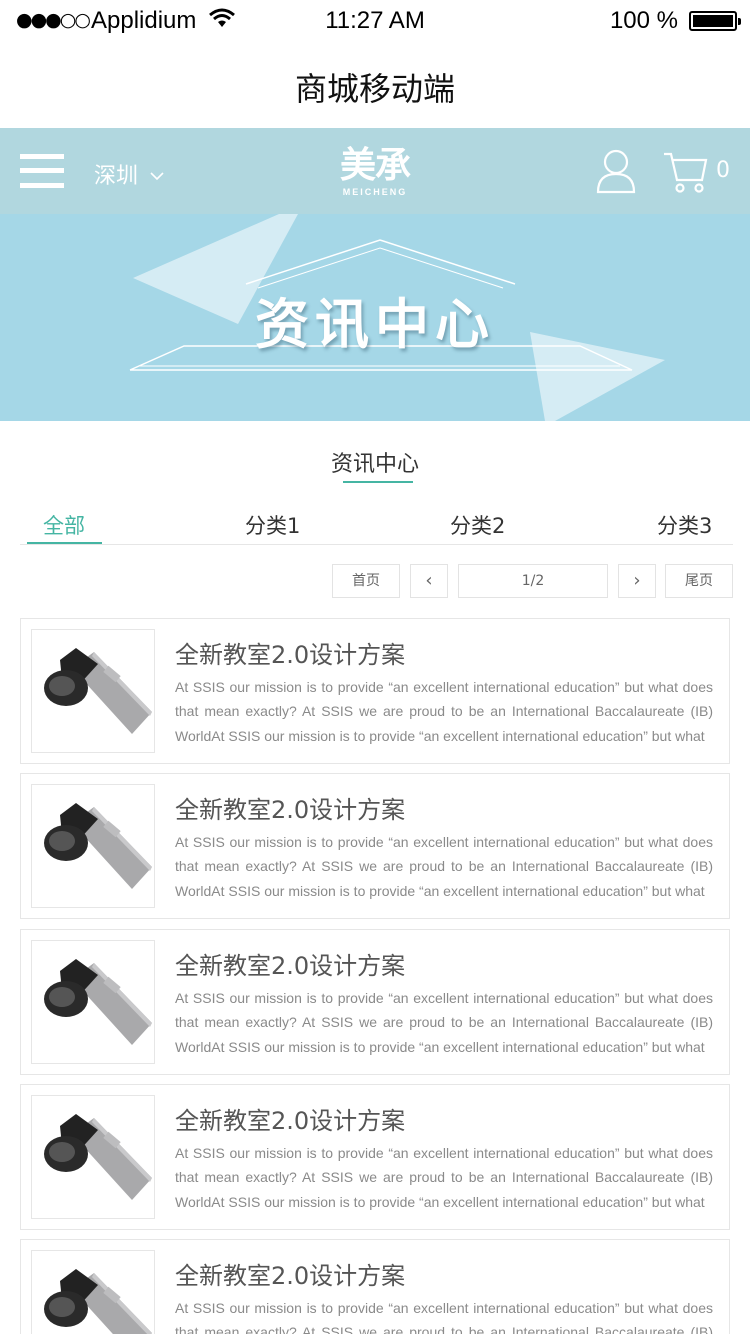  Describe the element at coordinates (616, 173) in the screenshot. I see `user-icon` at that location.